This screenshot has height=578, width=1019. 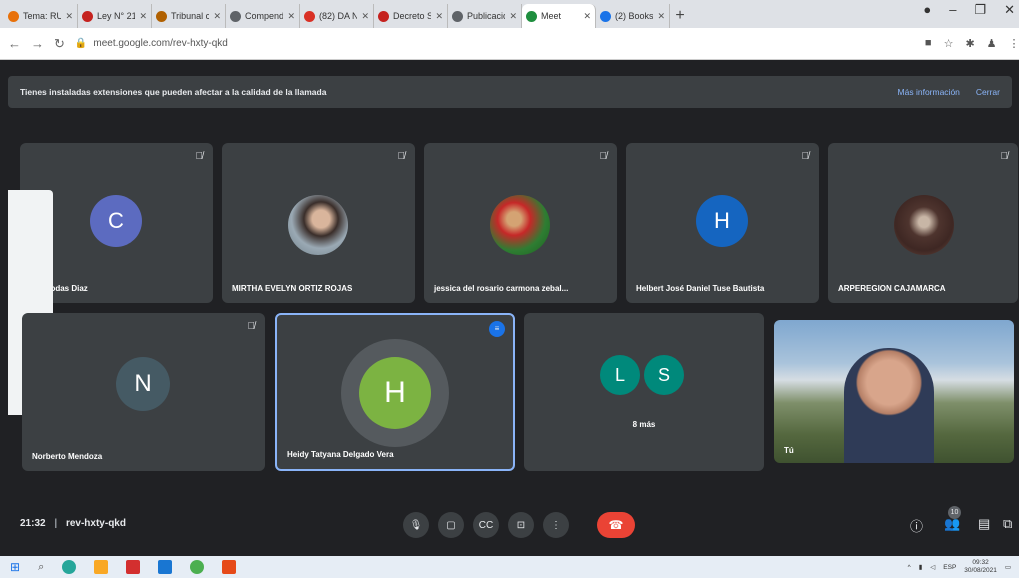 I want to click on chrome-icon, so click(x=197, y=567).